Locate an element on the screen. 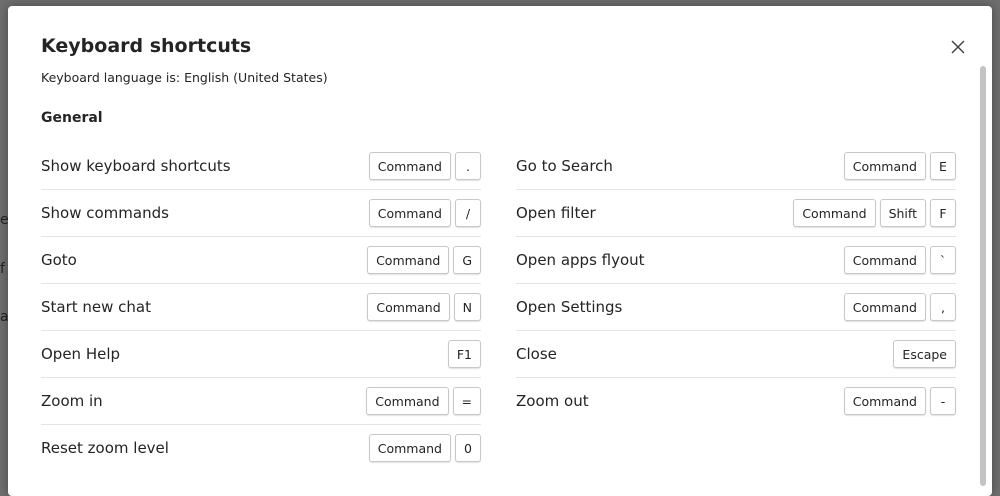 This screenshot has height=496, width=1000. shortcut-keys: Command = is located at coordinates (423, 401).